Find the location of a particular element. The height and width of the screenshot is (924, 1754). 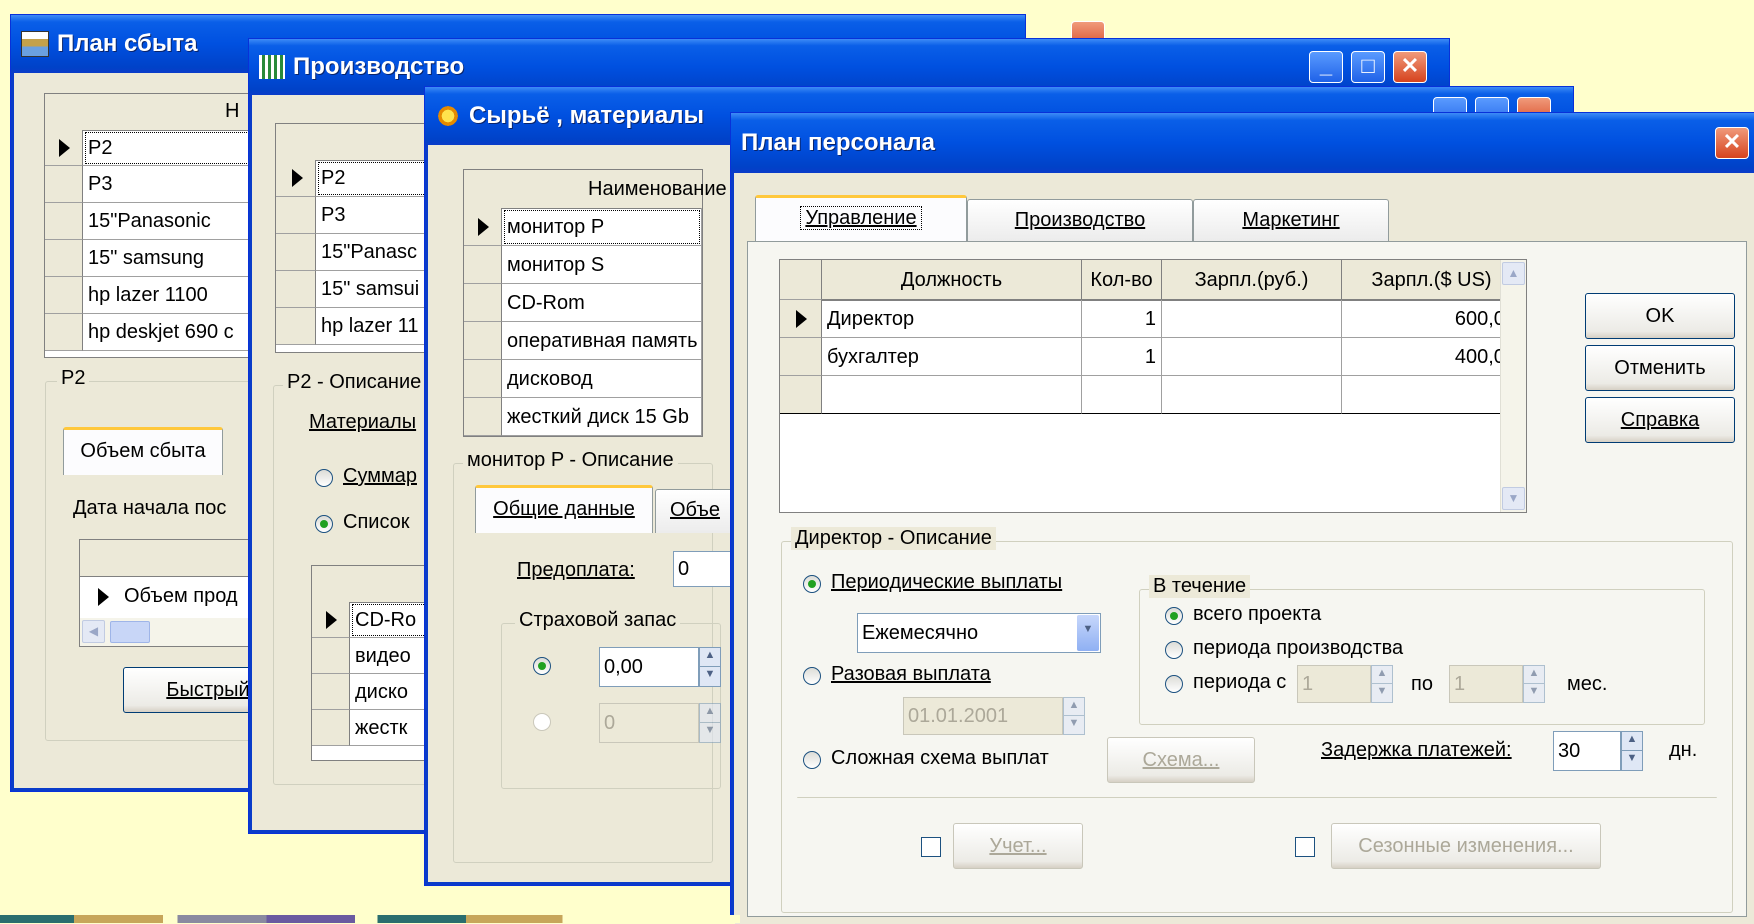

ok-button: OK is located at coordinates (1660, 316).